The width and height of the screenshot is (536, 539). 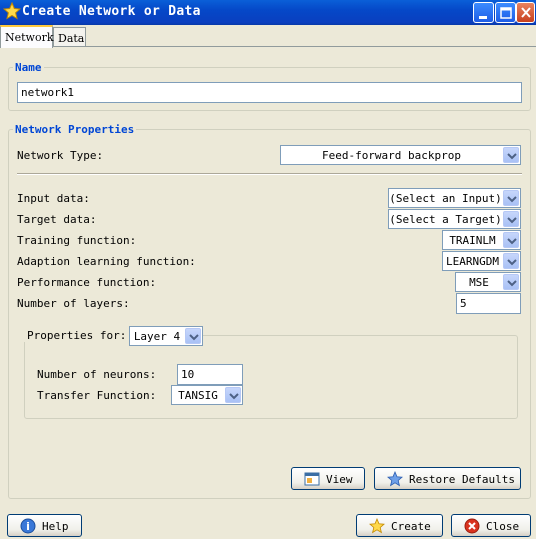 I want to click on number-of-layers-label: Number of layers:, so click(x=73, y=303).